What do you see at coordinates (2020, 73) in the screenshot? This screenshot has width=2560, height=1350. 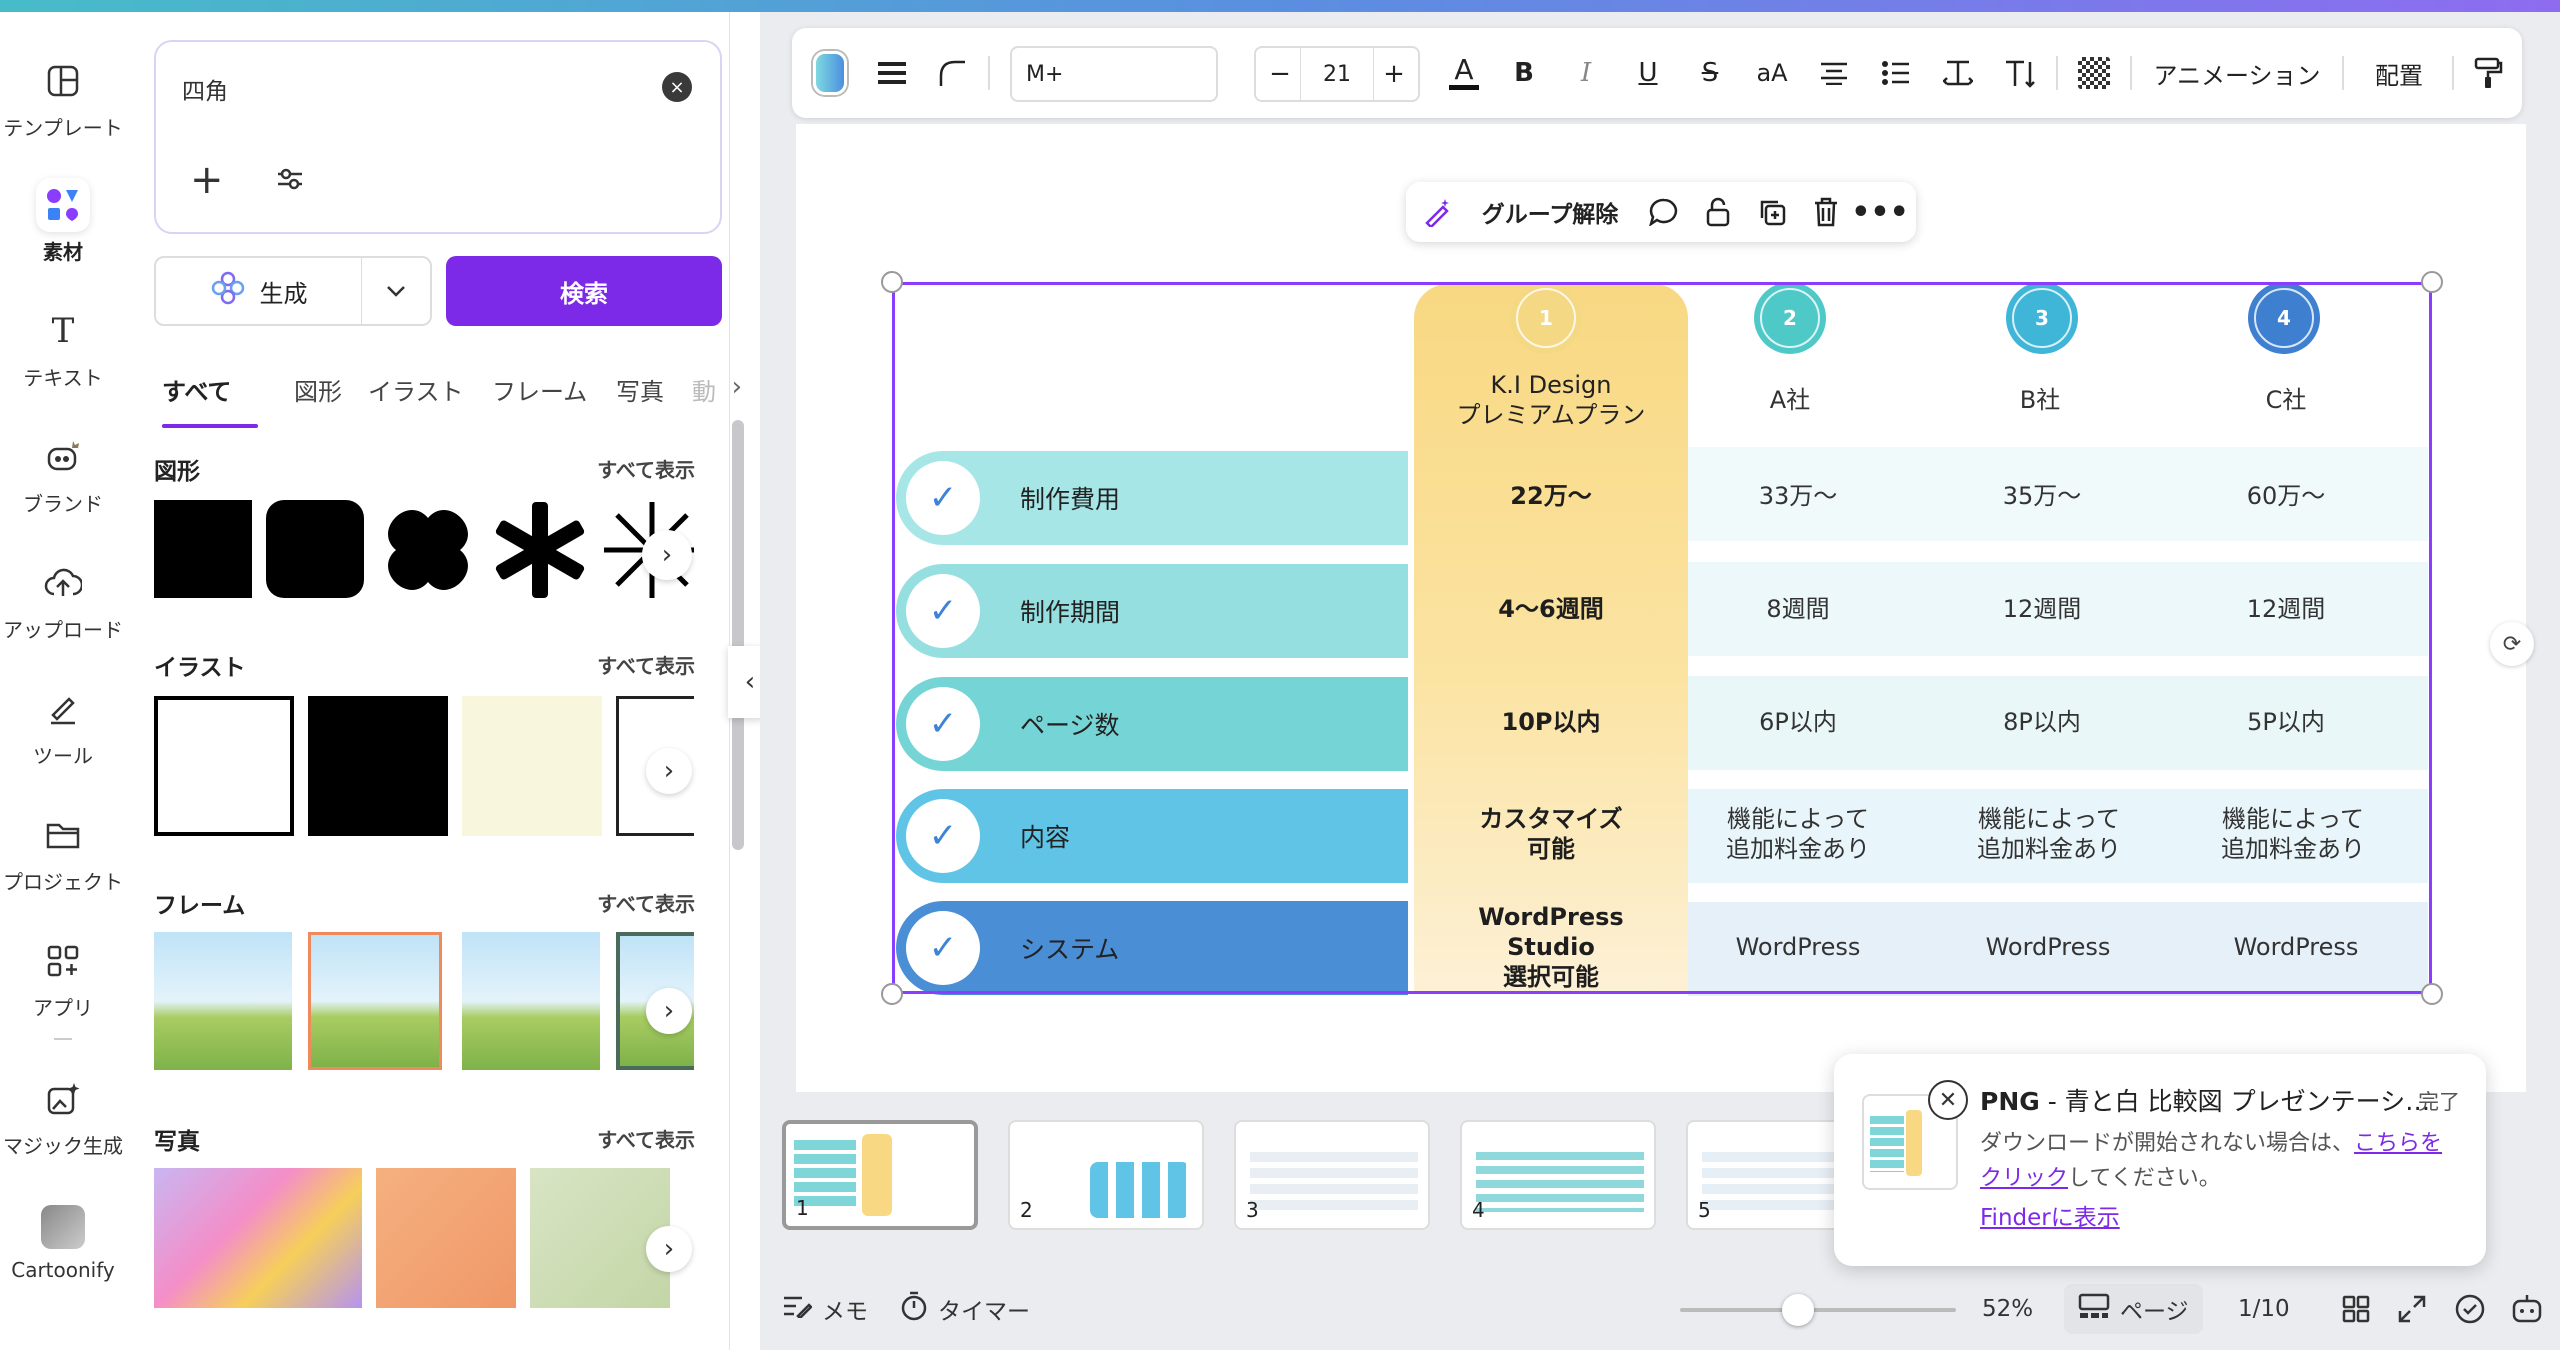 I see `vertical-text-icon` at bounding box center [2020, 73].